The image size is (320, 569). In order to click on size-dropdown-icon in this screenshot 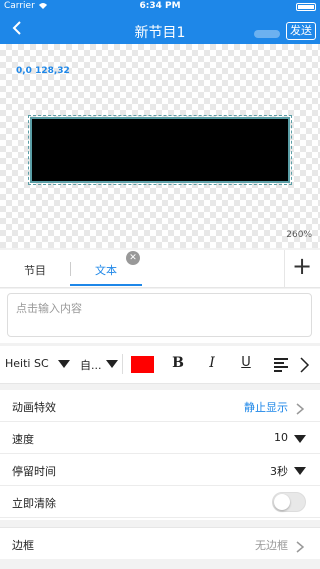, I will do `click(112, 364)`.